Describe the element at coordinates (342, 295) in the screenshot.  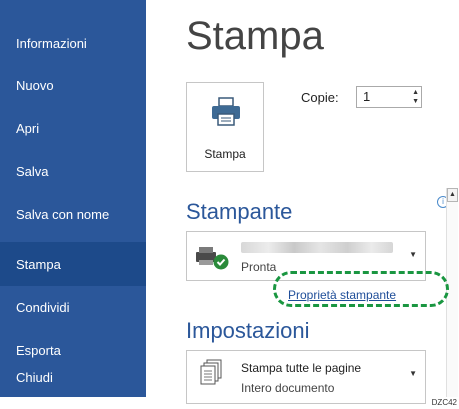
I see `printer-properties-link: Proprietà stampante` at that location.